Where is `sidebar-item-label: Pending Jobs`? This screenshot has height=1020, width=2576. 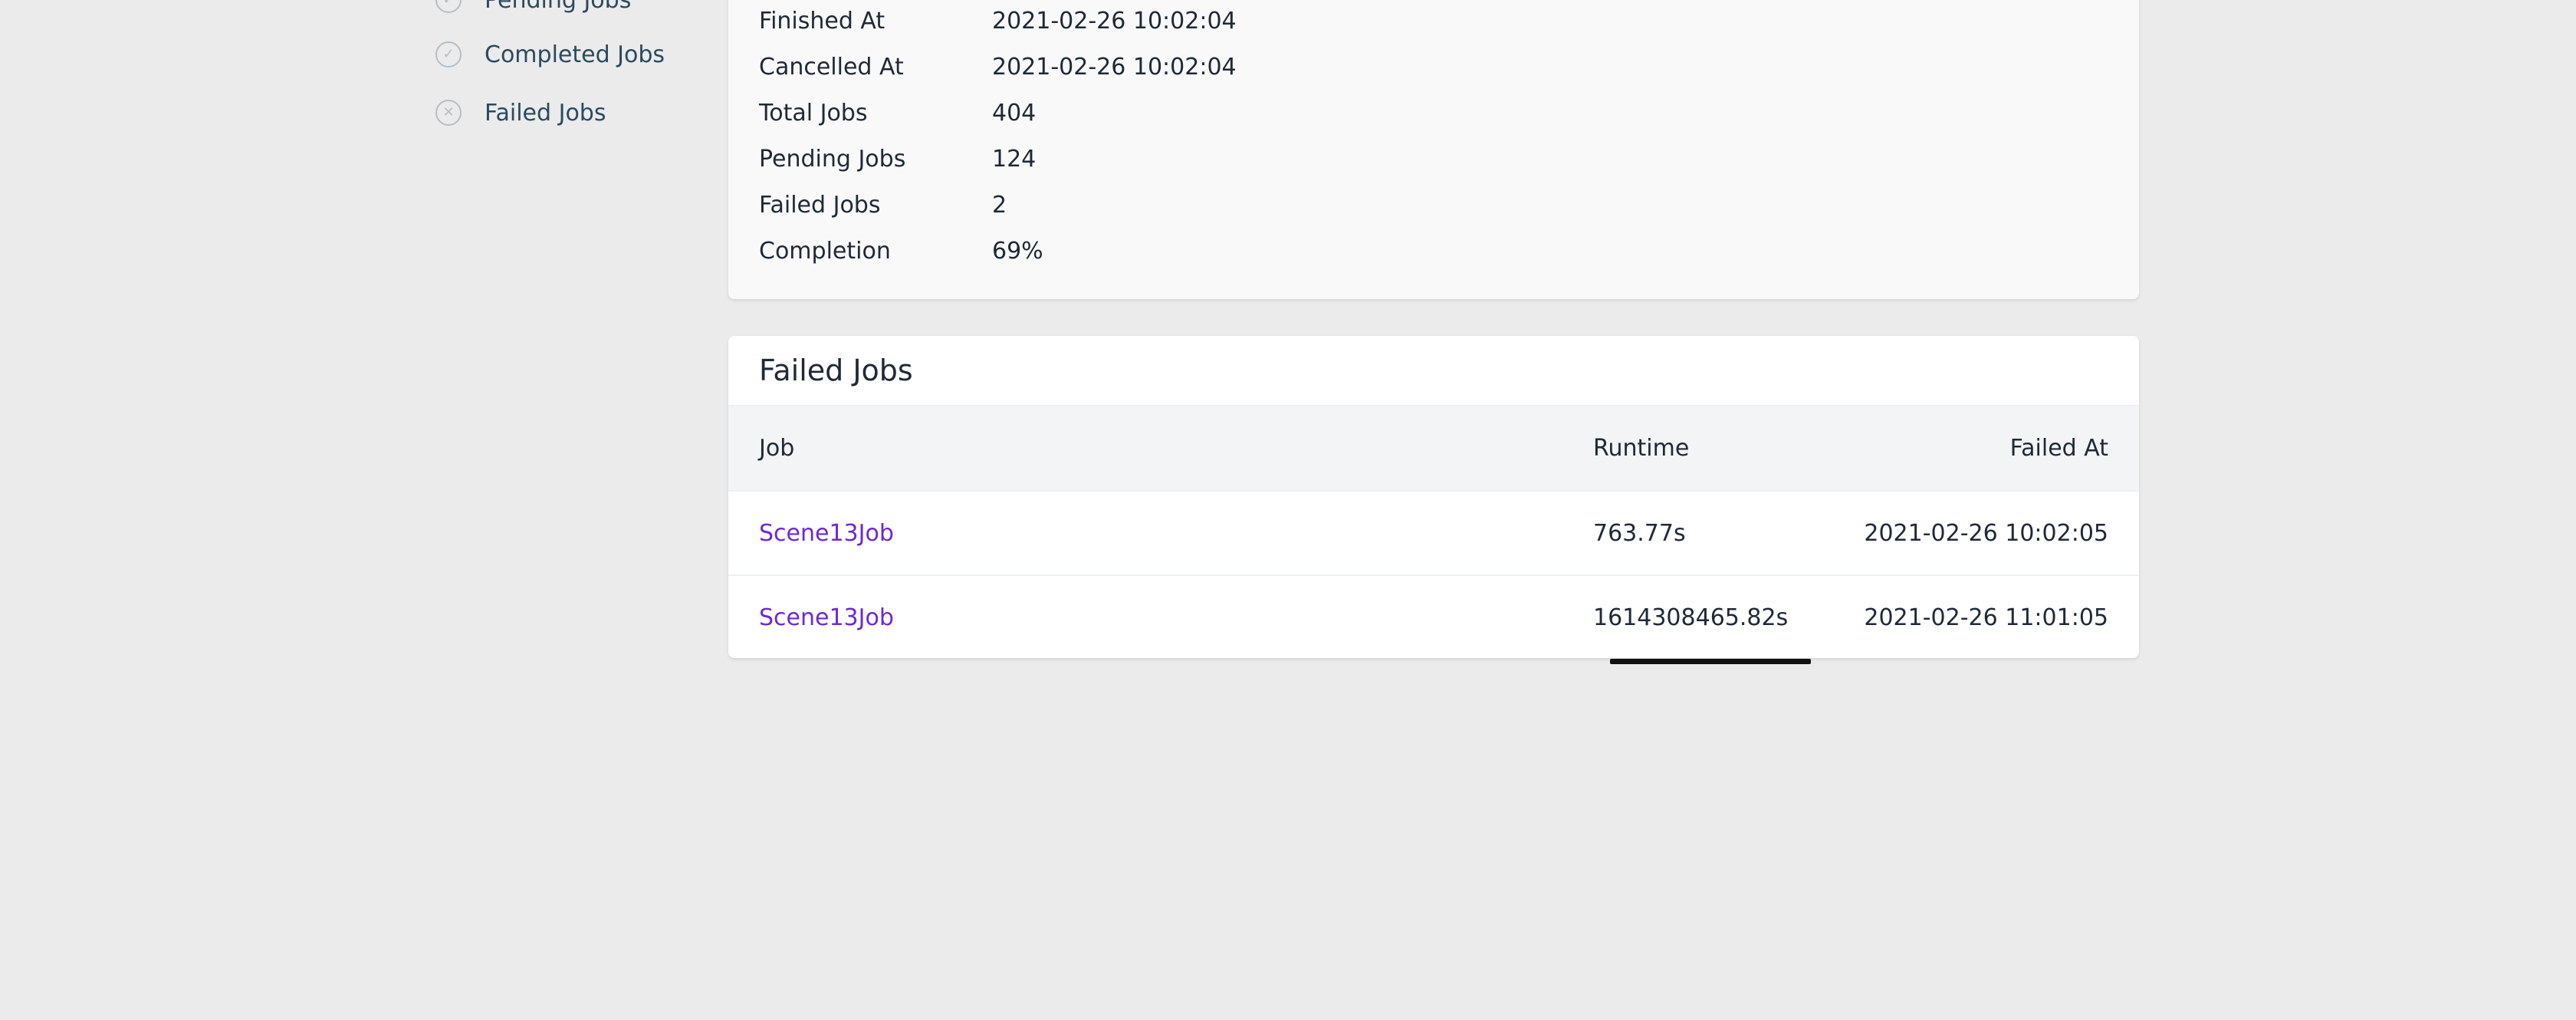 sidebar-item-label: Pending Jobs is located at coordinates (559, 7).